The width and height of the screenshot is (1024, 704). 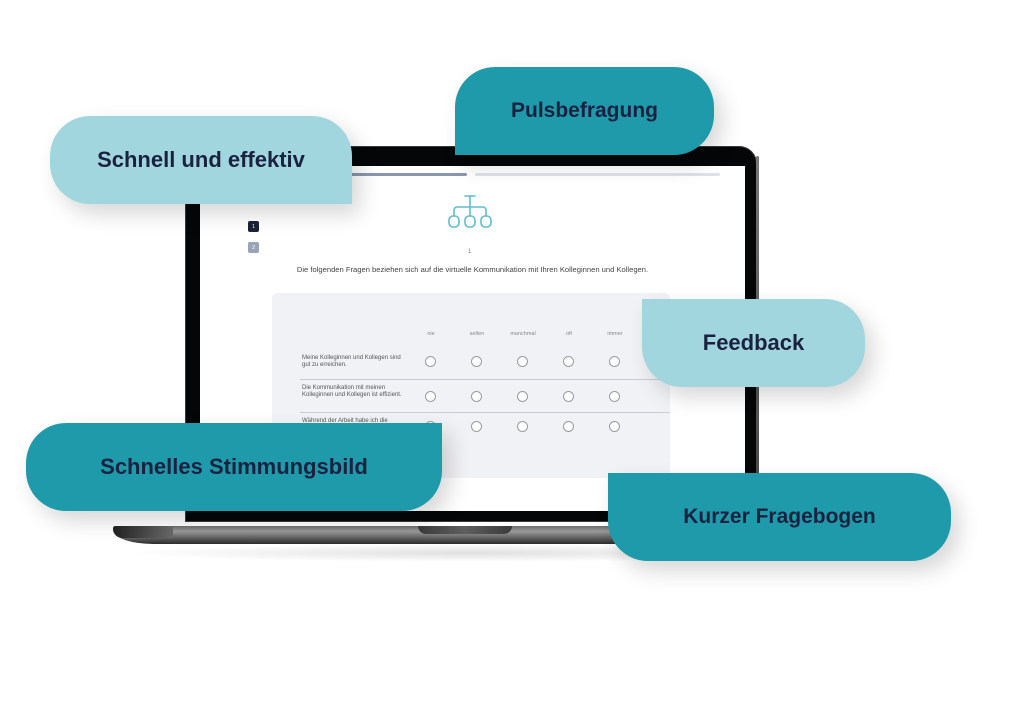 I want to click on scale-header-nie: nie, so click(x=431, y=334).